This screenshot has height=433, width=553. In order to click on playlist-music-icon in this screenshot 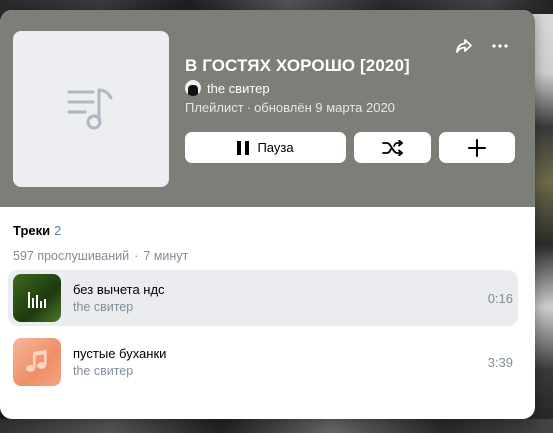, I will do `click(90, 109)`.